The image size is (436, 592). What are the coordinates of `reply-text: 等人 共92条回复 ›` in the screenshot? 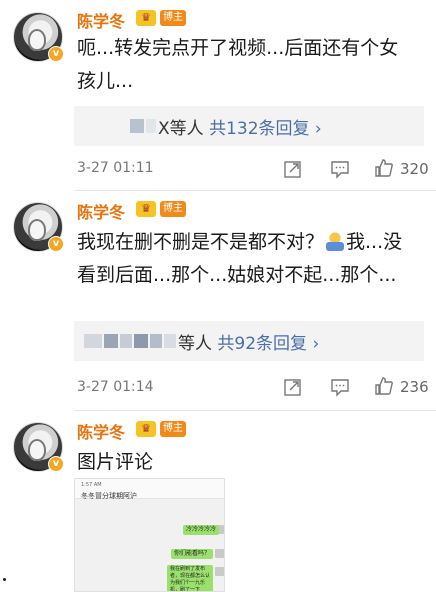 It's located at (248, 341).